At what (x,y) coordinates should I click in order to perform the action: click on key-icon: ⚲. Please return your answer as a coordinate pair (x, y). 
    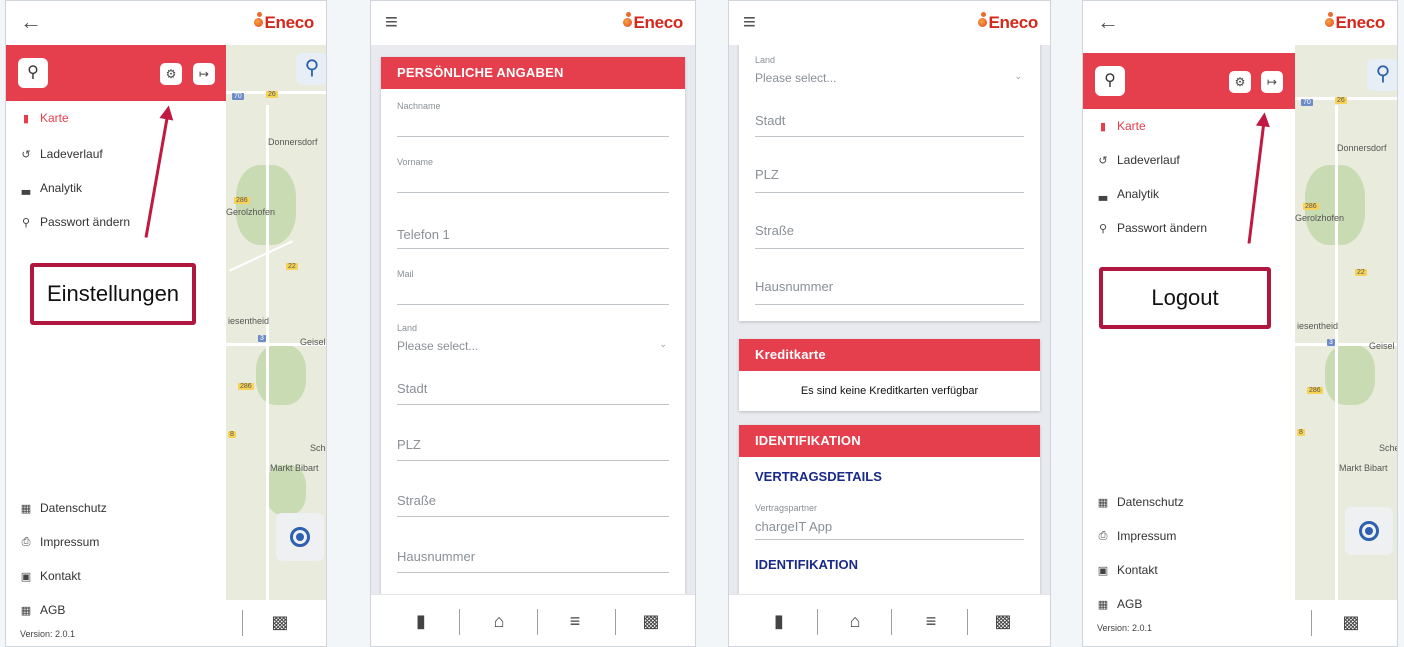
    Looking at the image, I should click on (26, 222).